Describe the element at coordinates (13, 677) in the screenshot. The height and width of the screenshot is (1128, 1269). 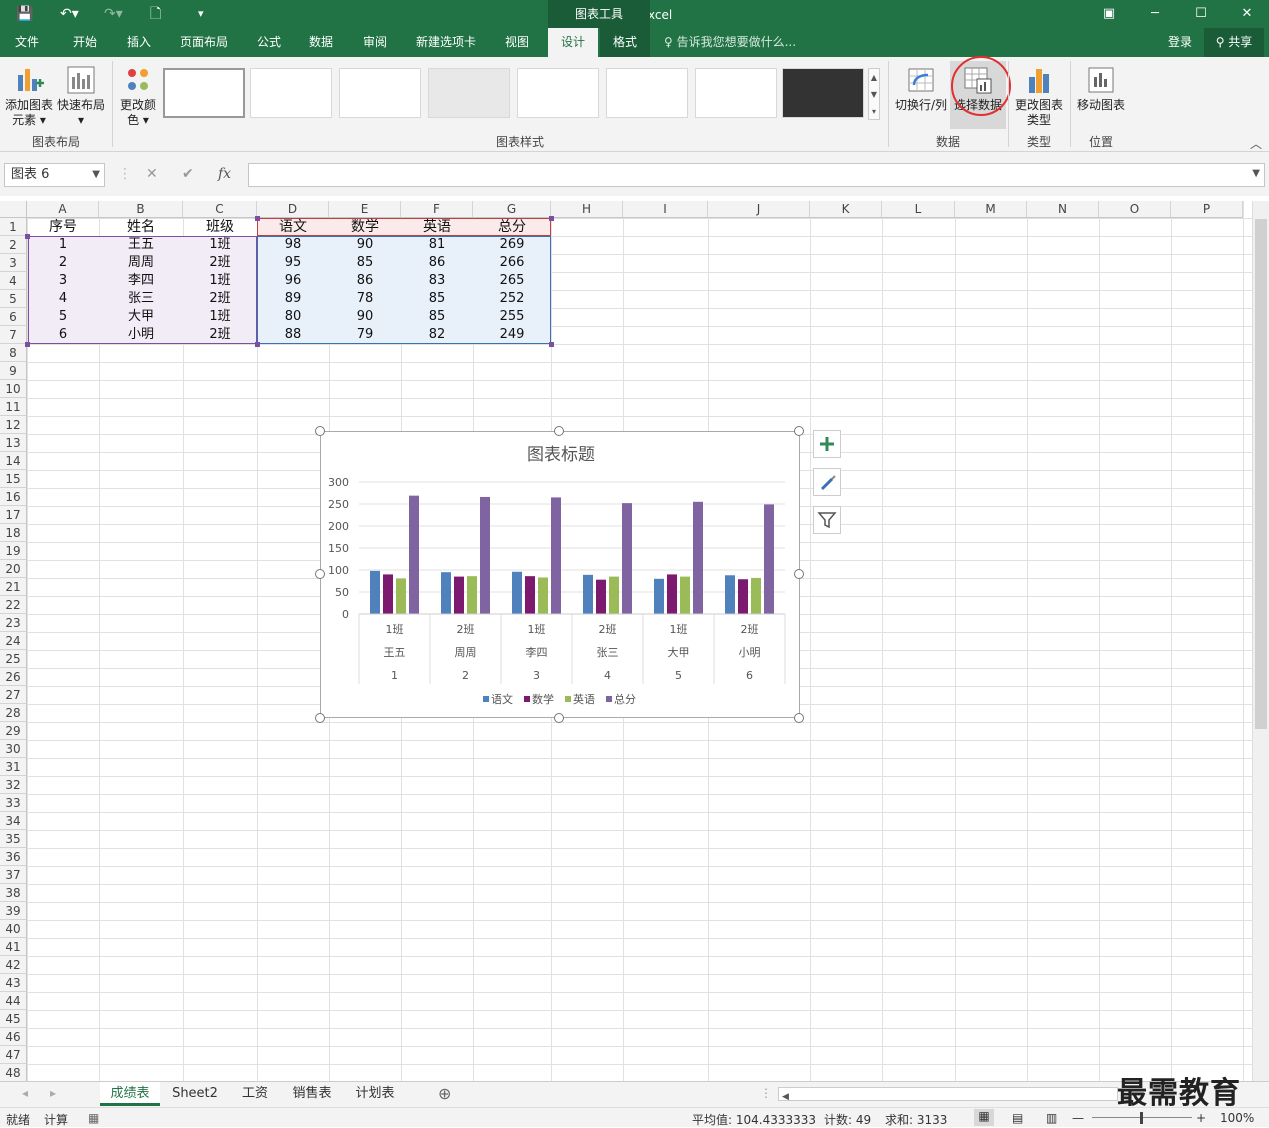
I see `row-header: 26` at that location.